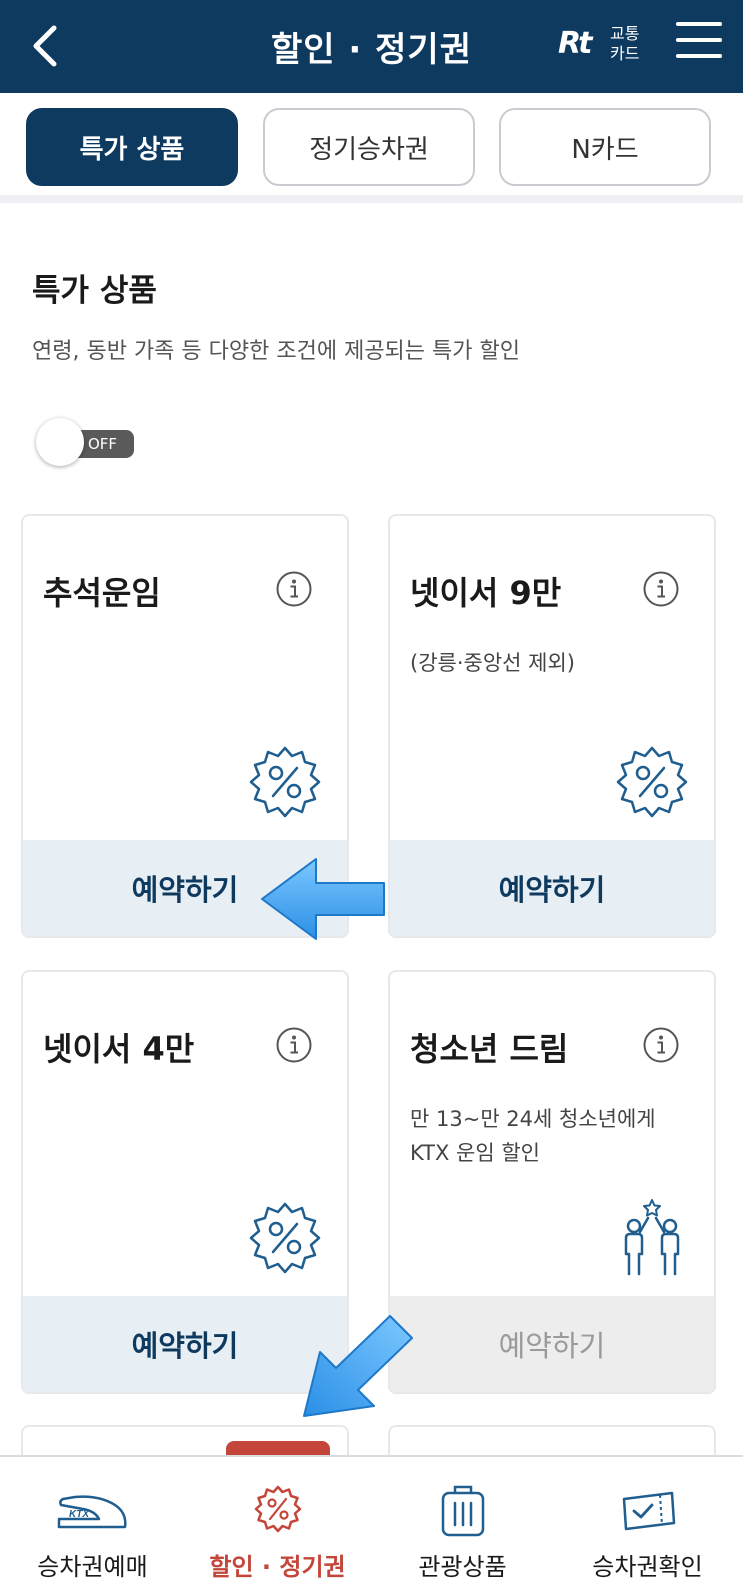 The height and width of the screenshot is (1585, 743). What do you see at coordinates (92, 1512) in the screenshot?
I see `ktx-train-icon: KTX` at bounding box center [92, 1512].